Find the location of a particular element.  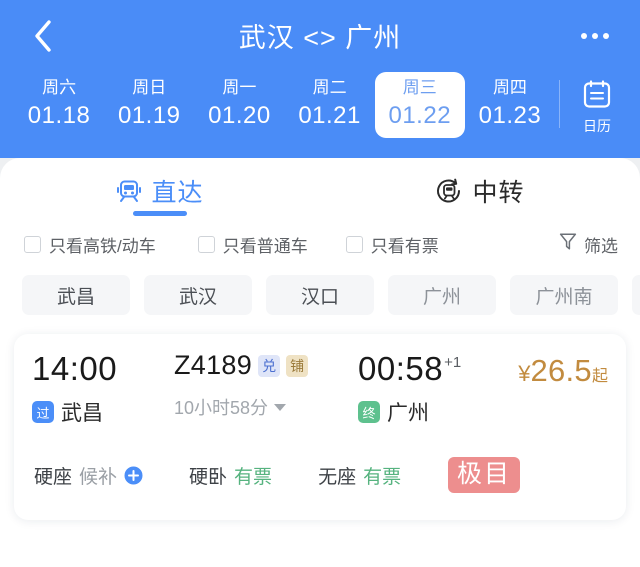

date-item-4-selected: 周三 01.22 is located at coordinates (419, 105).